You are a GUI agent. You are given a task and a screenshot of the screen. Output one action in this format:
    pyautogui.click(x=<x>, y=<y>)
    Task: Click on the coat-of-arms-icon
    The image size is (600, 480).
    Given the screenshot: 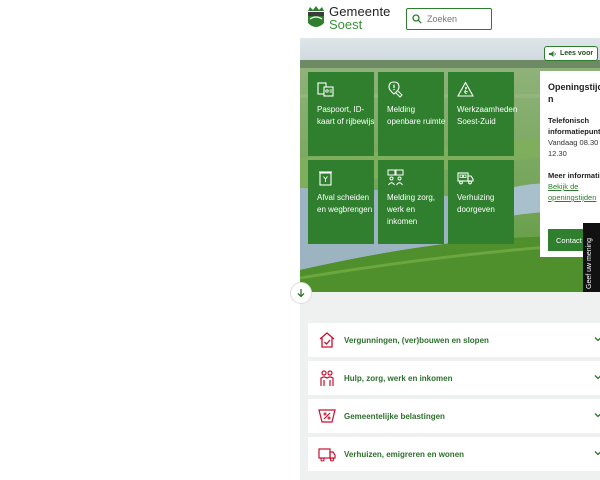 What is the action you would take?
    pyautogui.click(x=316, y=16)
    